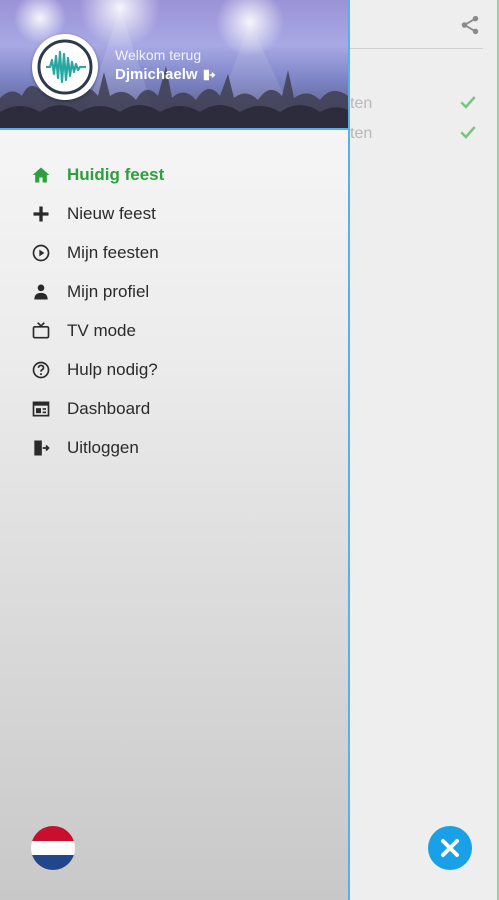 This screenshot has height=900, width=499. What do you see at coordinates (112, 369) in the screenshot?
I see `menu-item-label: Hulp nodig?` at bounding box center [112, 369].